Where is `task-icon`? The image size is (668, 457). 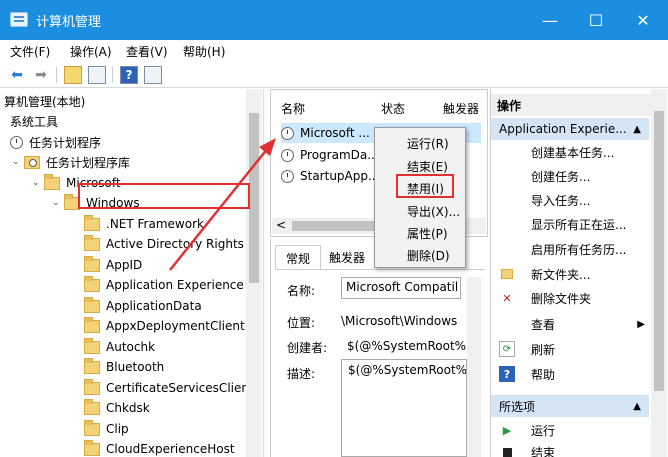
task-icon is located at coordinates (507, 176).